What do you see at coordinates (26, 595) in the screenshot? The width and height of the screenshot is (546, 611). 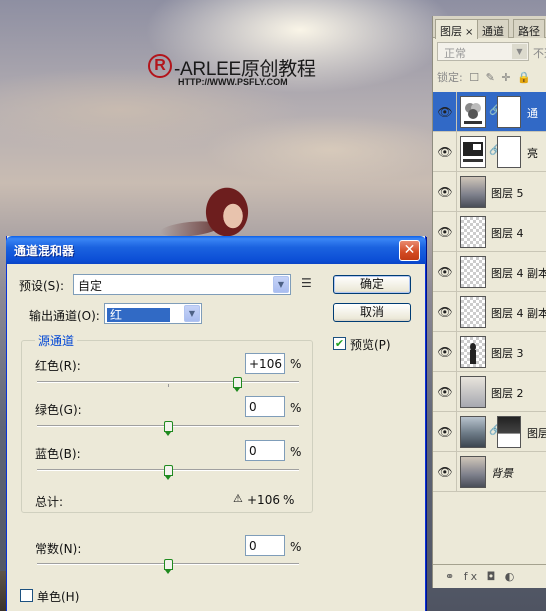 I see `monochrome-checkbox` at bounding box center [26, 595].